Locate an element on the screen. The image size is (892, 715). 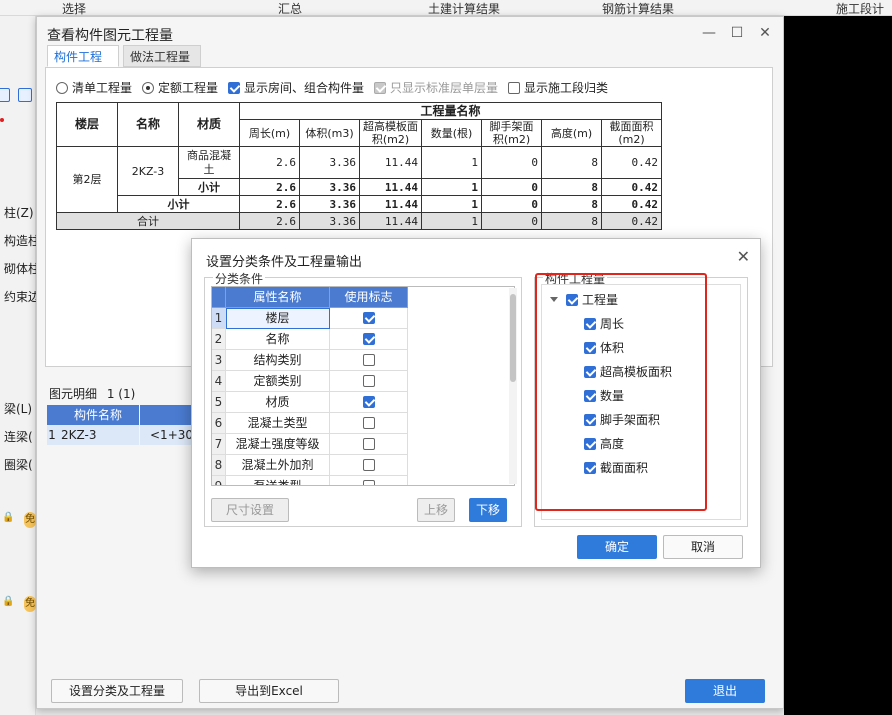
list-icon is located at coordinates (25, 95).